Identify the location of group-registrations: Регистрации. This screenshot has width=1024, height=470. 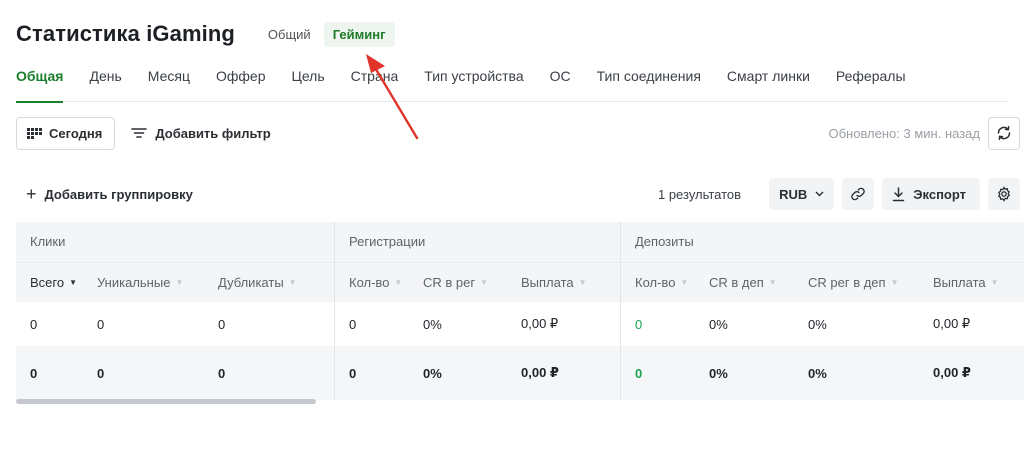
(477, 242).